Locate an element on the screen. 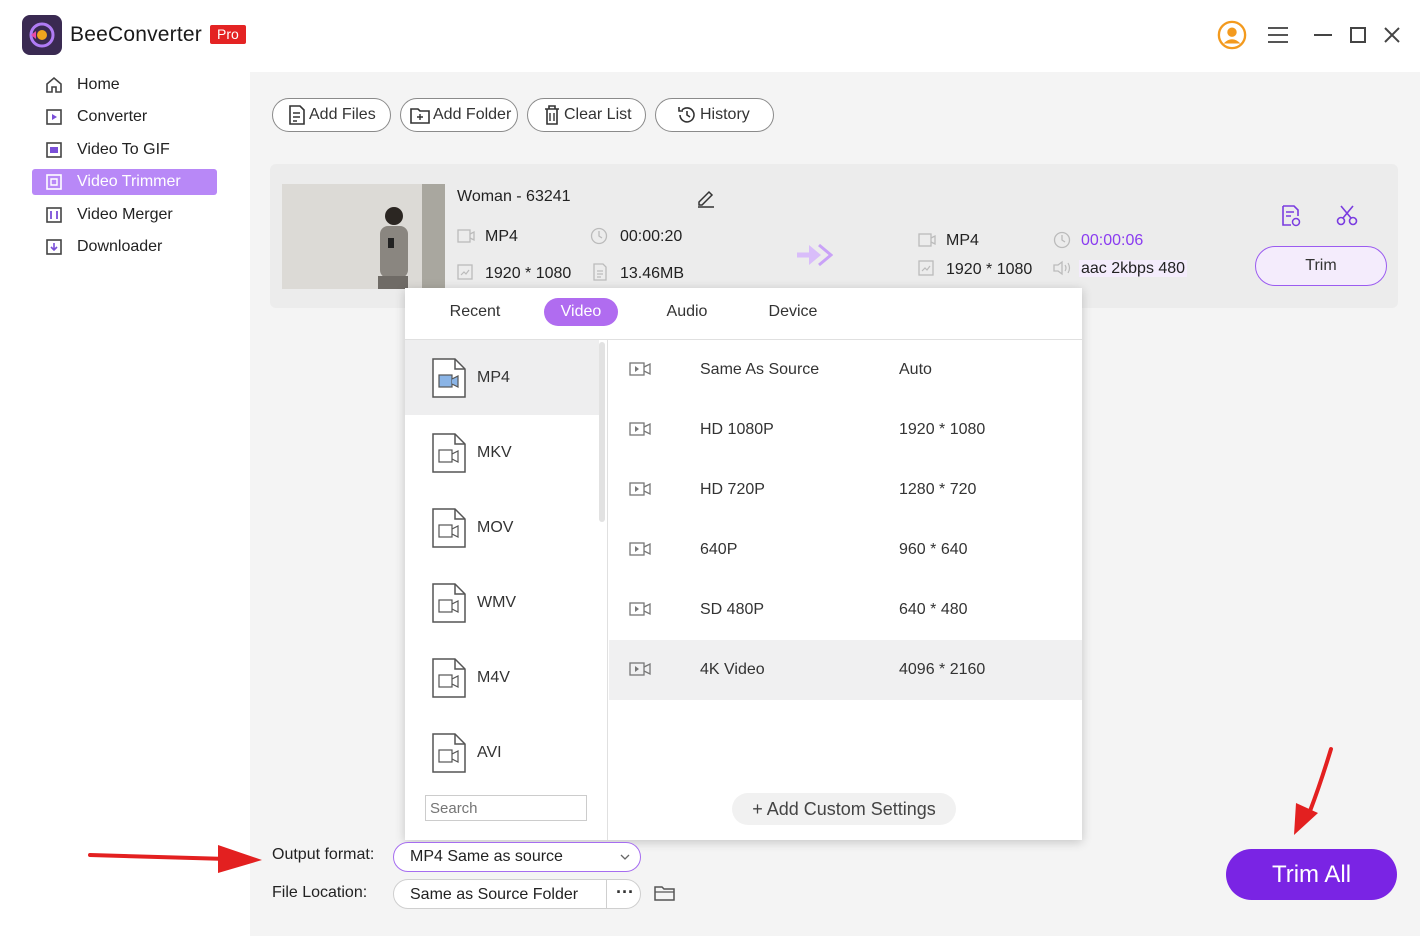 The height and width of the screenshot is (936, 1420). output-format: MP4 is located at coordinates (962, 240).